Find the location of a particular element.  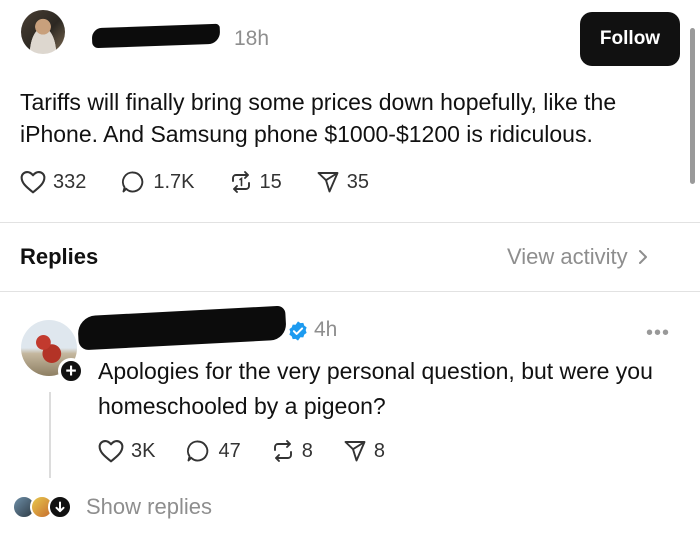

reply-comment-button: 47 is located at coordinates (213, 451).